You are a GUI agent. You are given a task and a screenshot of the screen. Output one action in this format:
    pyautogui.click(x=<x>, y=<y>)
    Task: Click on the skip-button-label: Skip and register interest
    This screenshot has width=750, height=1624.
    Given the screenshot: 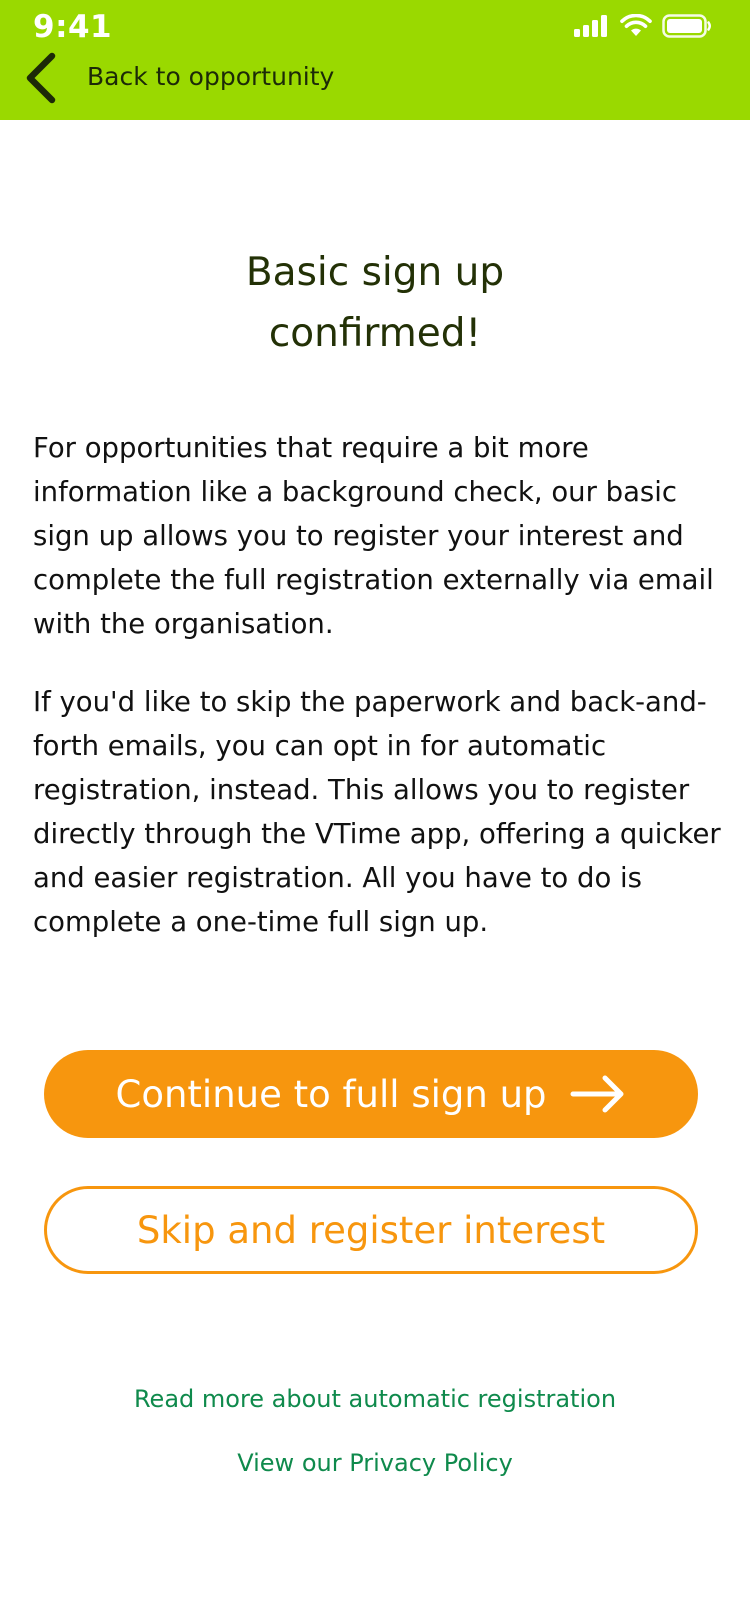 What is the action you would take?
    pyautogui.click(x=371, y=1230)
    